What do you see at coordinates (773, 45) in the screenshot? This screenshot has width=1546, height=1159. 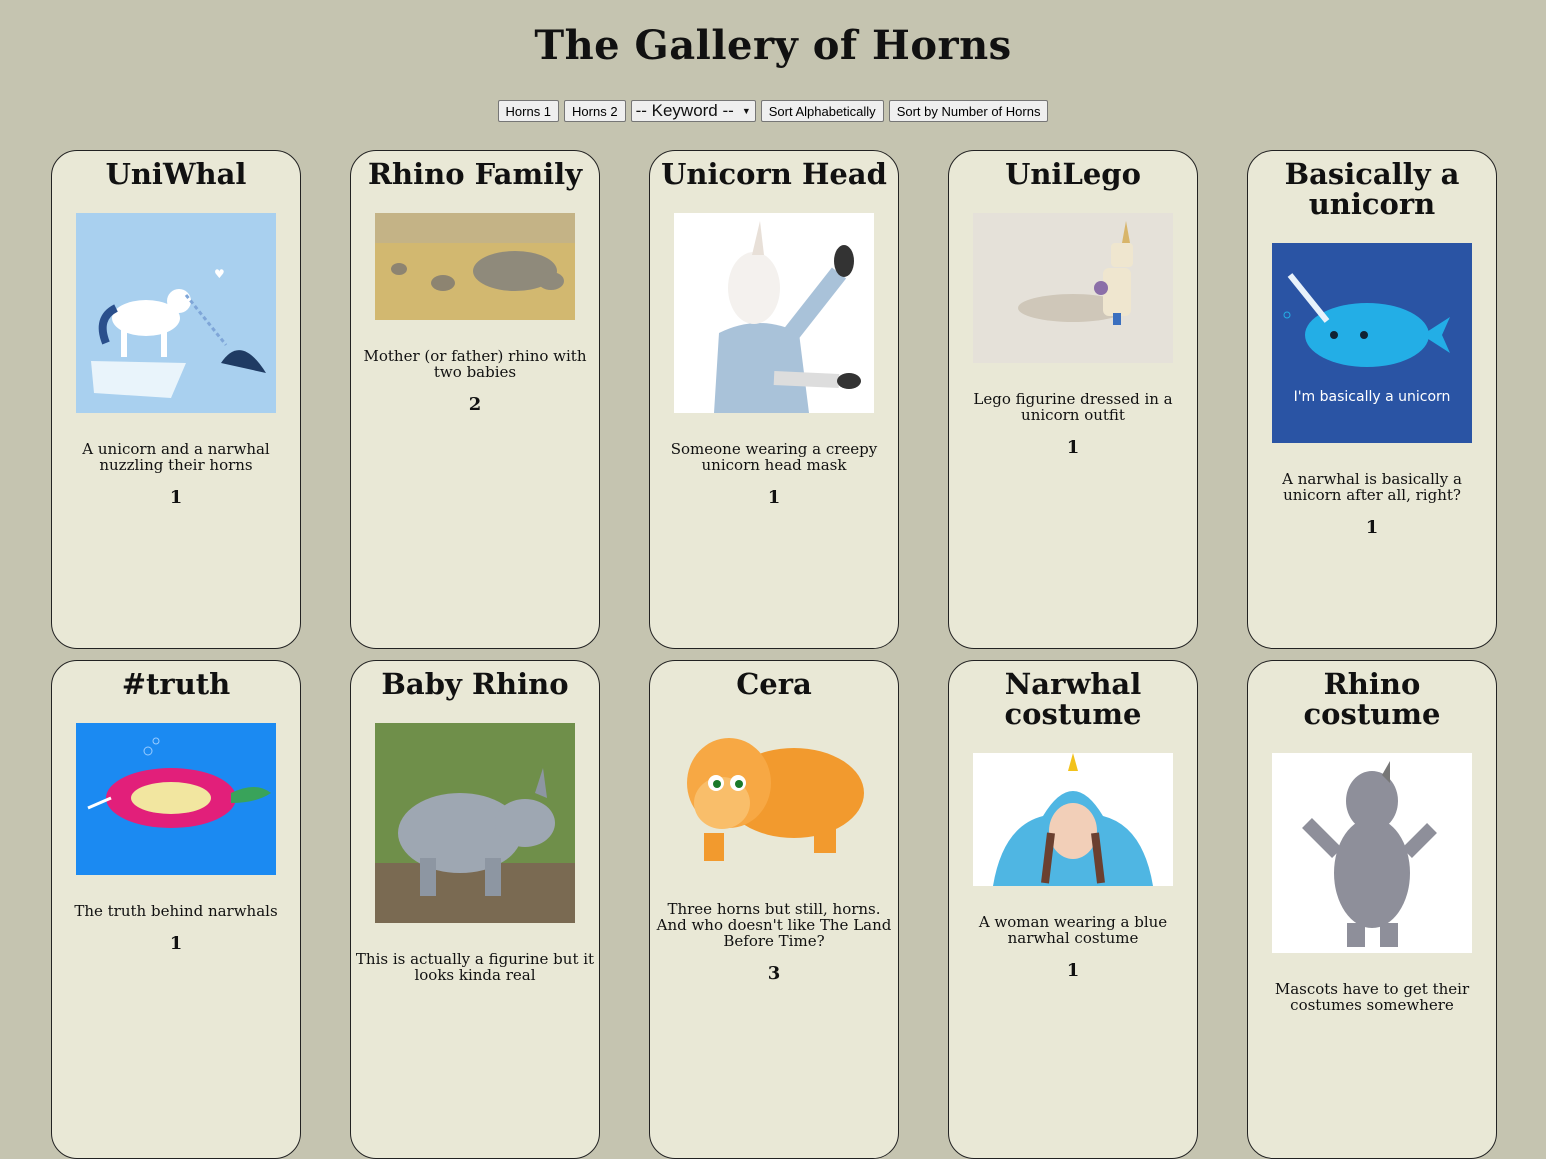 I see `page-title: The Gallery of Horns` at bounding box center [773, 45].